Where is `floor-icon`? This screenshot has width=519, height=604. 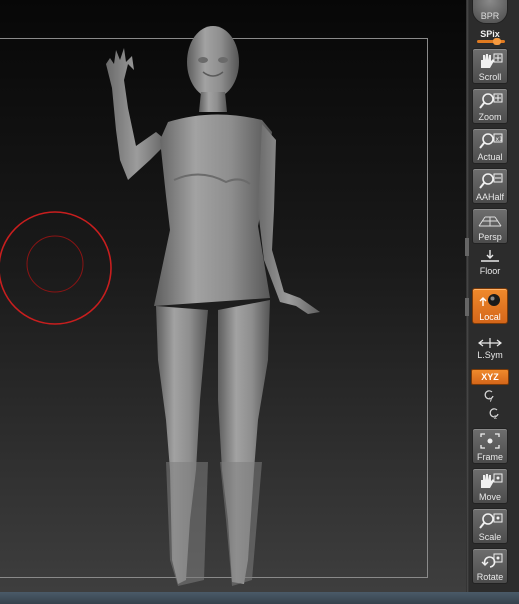 floor-icon is located at coordinates (490, 256).